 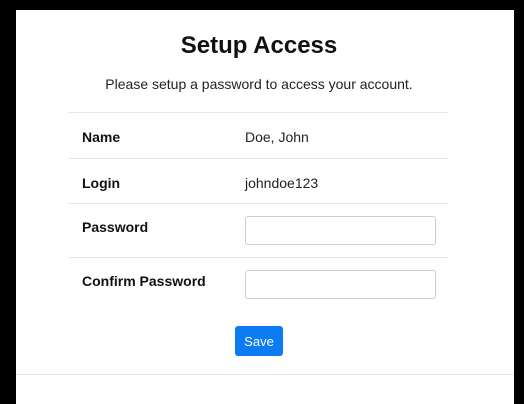 I want to click on password-row: Password, so click(x=258, y=230).